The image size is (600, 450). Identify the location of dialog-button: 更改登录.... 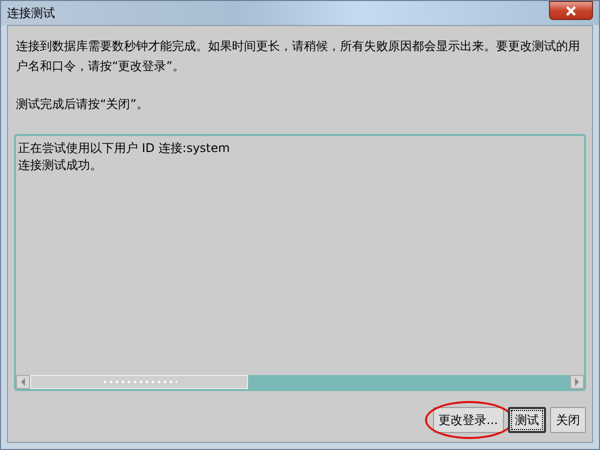
(468, 420).